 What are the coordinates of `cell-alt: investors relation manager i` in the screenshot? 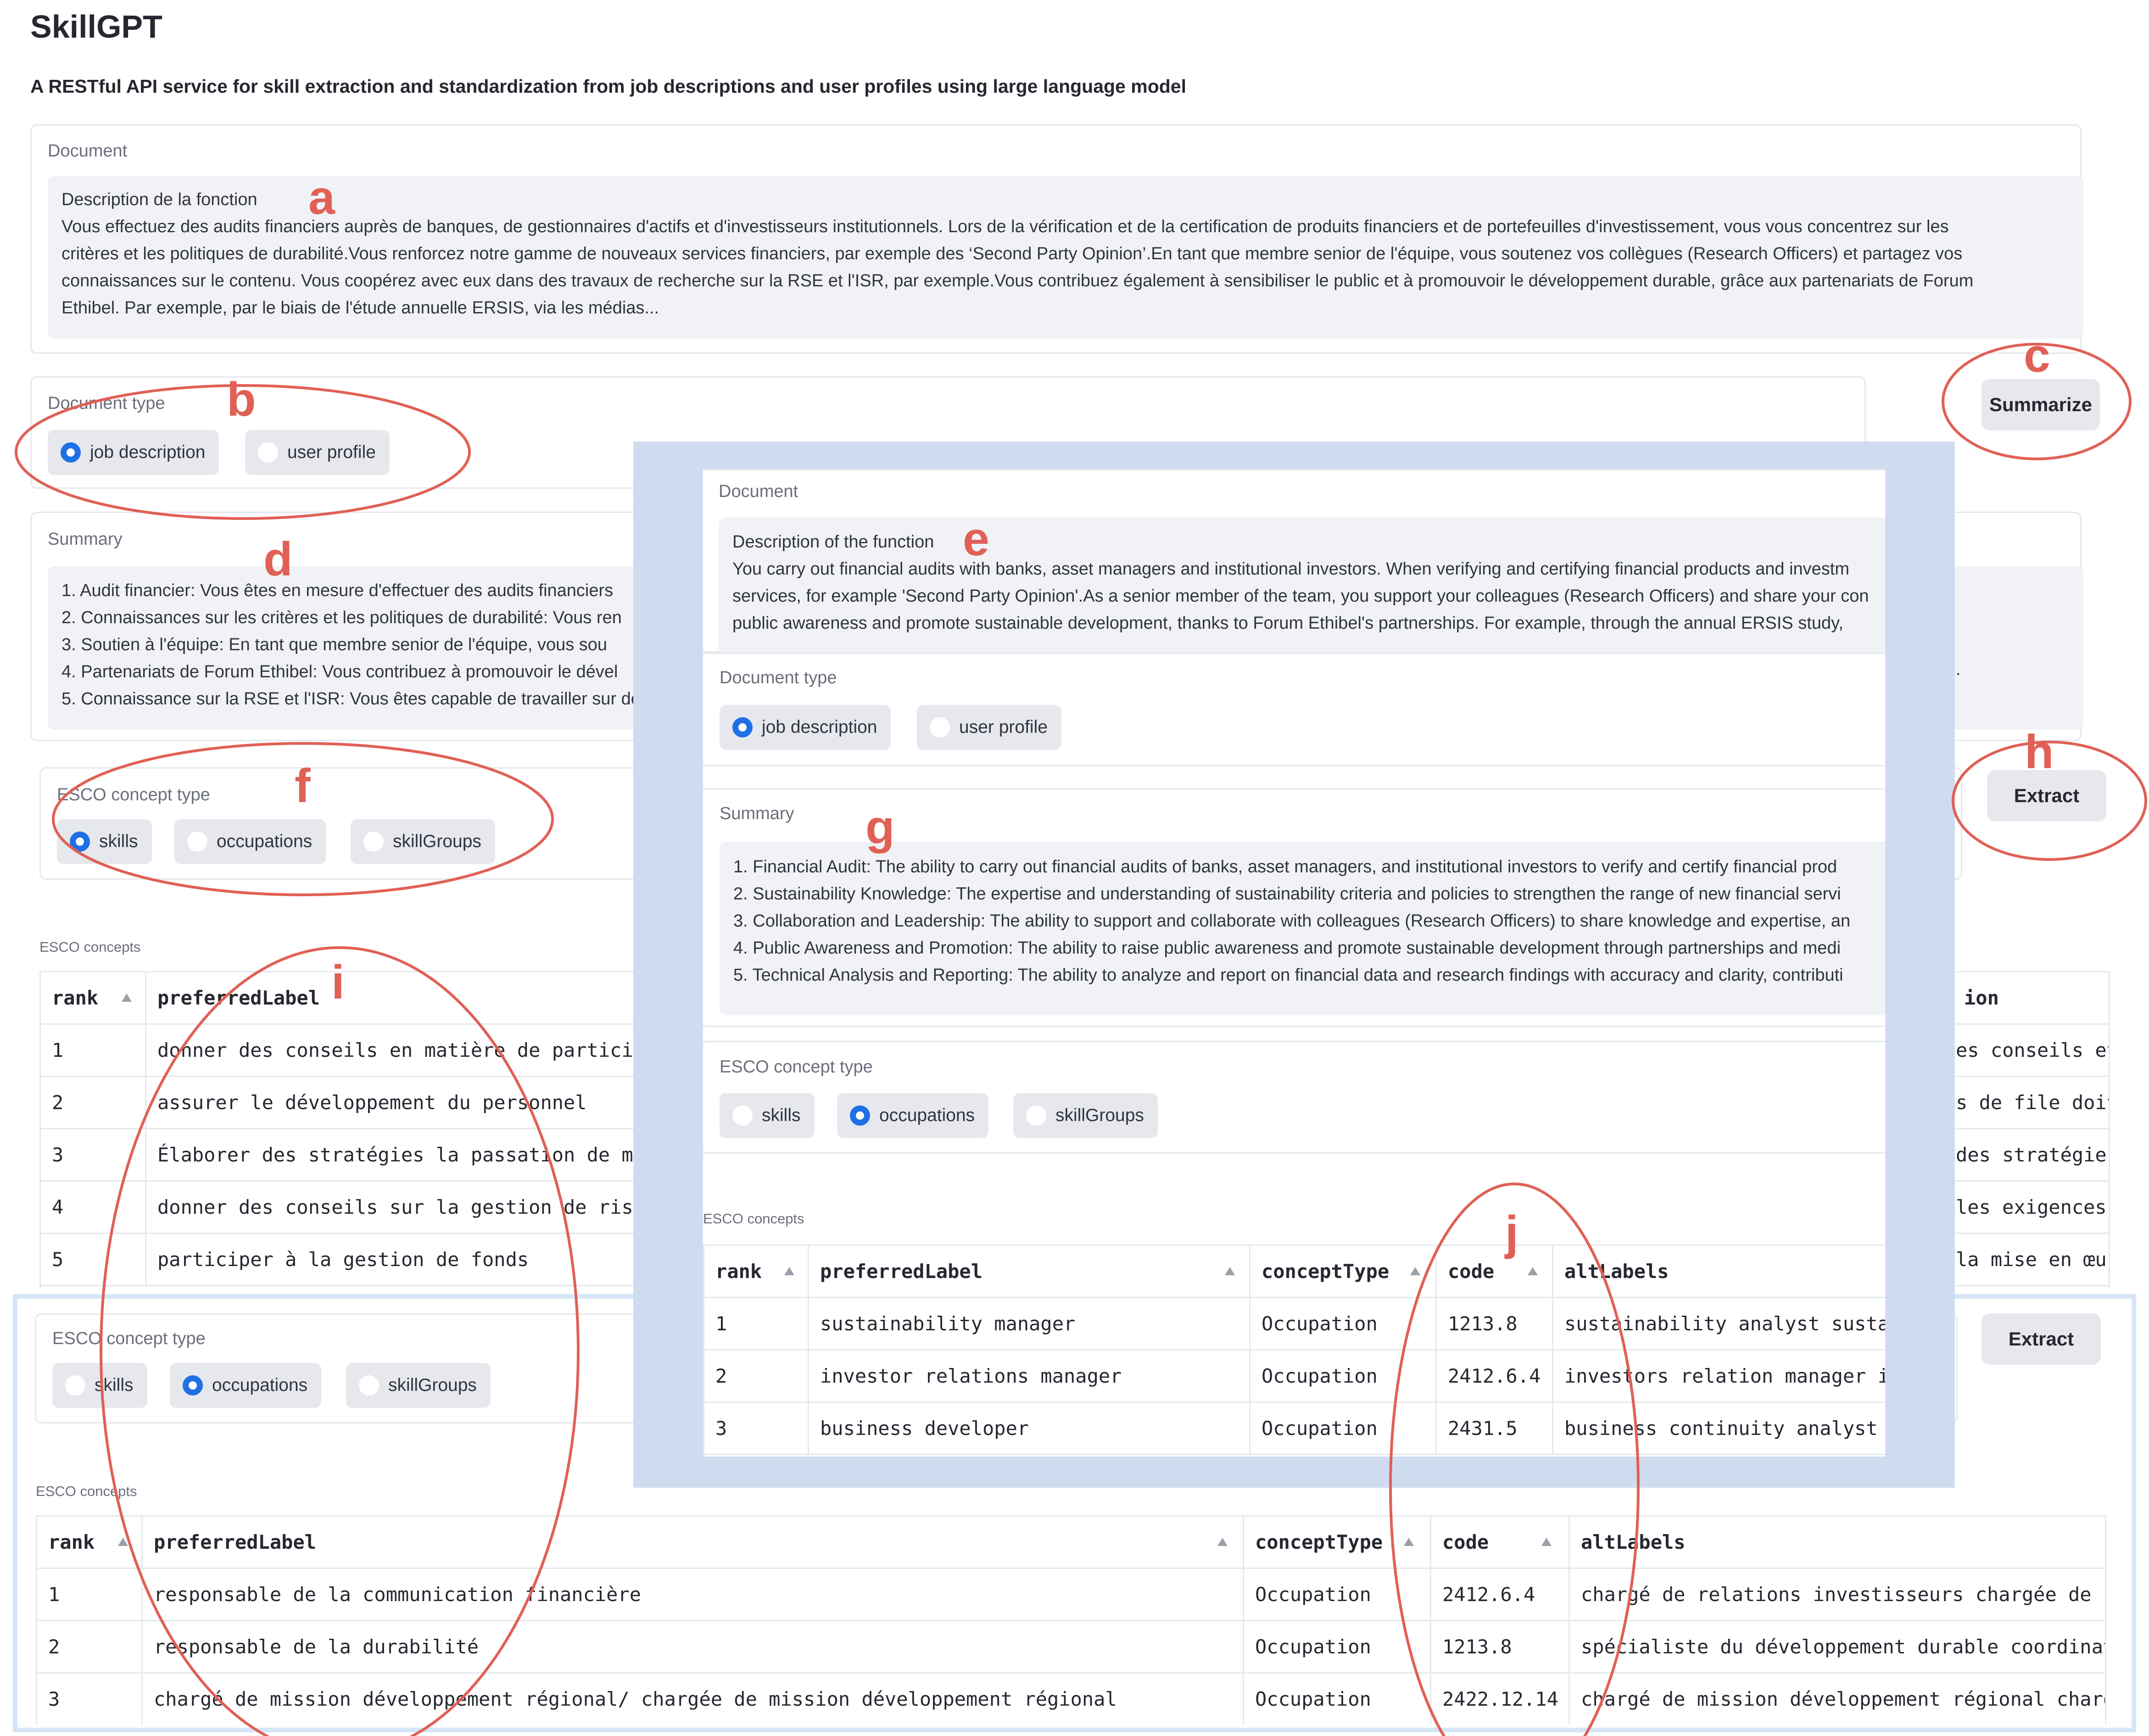 It's located at (1725, 1376).